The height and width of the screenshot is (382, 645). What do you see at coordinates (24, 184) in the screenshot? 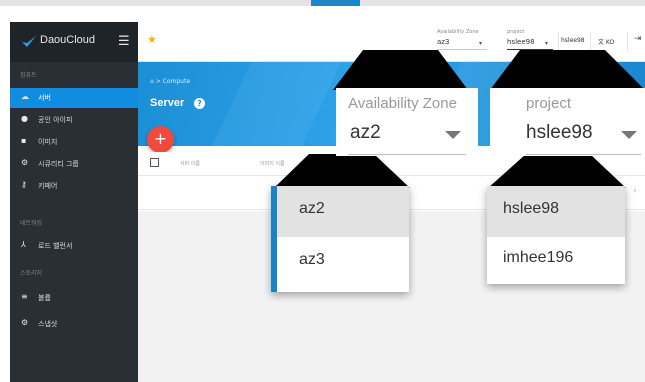
I see `key-icon: ⚷` at bounding box center [24, 184].